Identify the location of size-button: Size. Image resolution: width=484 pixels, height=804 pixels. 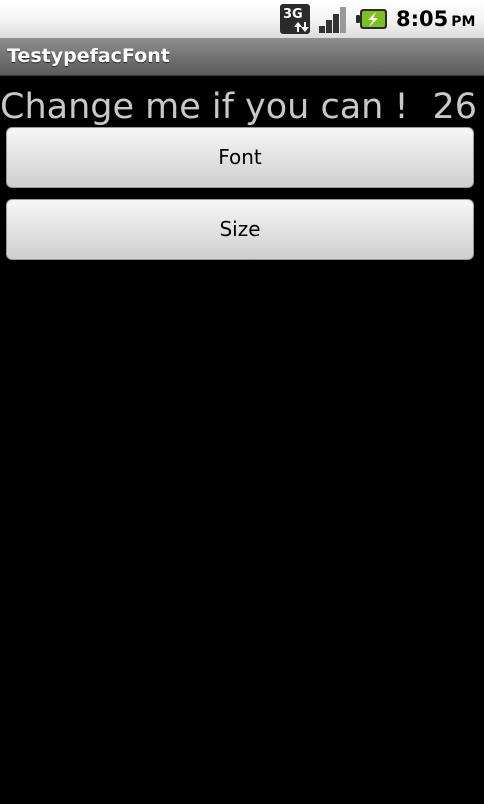
(240, 229).